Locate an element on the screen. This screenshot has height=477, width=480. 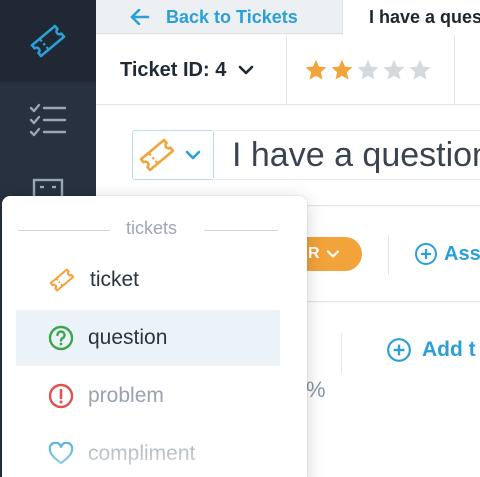
tab-current-ticket: I have a question is located at coordinates (411, 17).